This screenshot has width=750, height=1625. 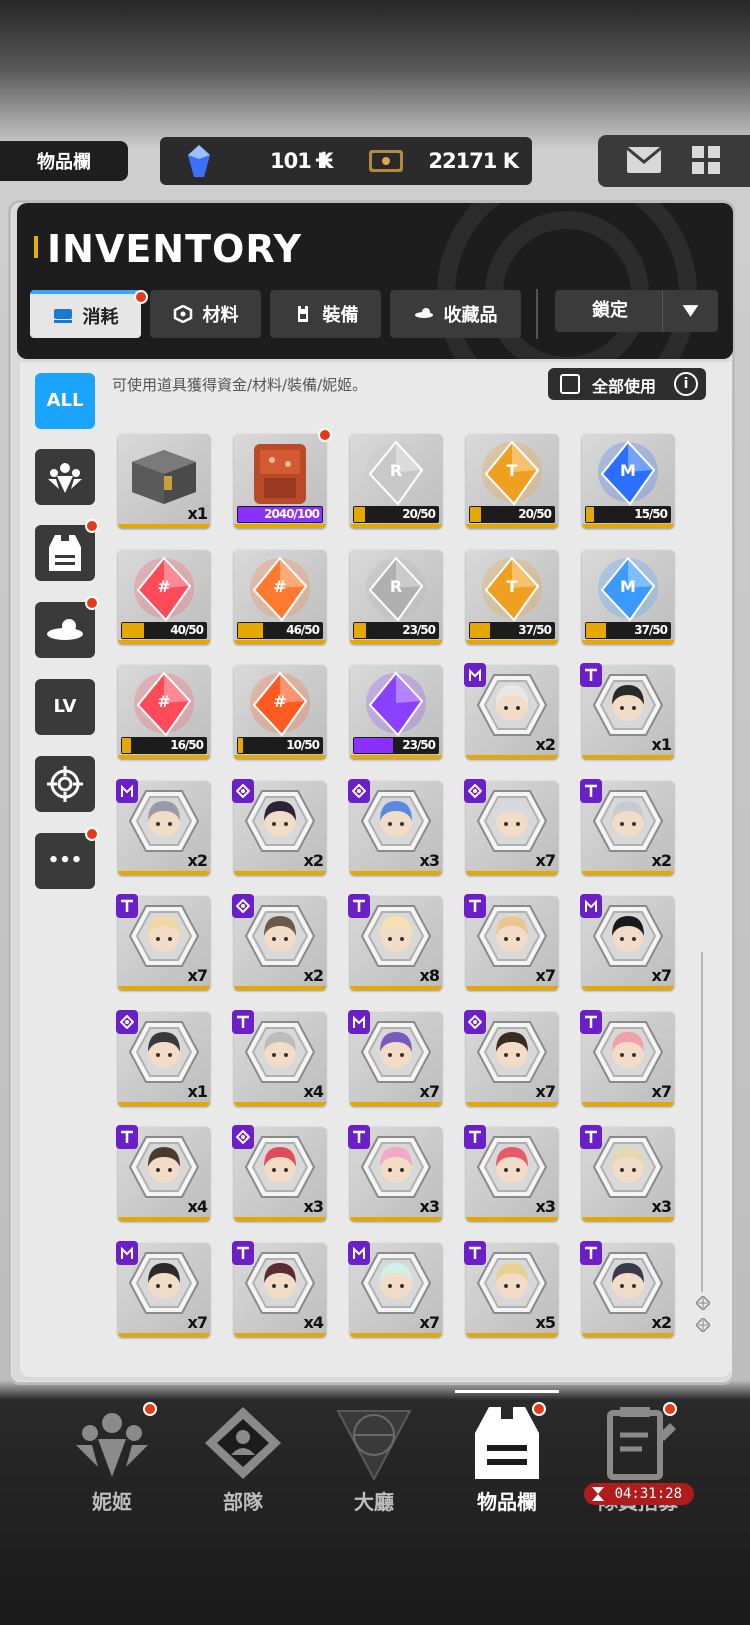 What do you see at coordinates (570, 384) in the screenshot?
I see `use-all-checkbox` at bounding box center [570, 384].